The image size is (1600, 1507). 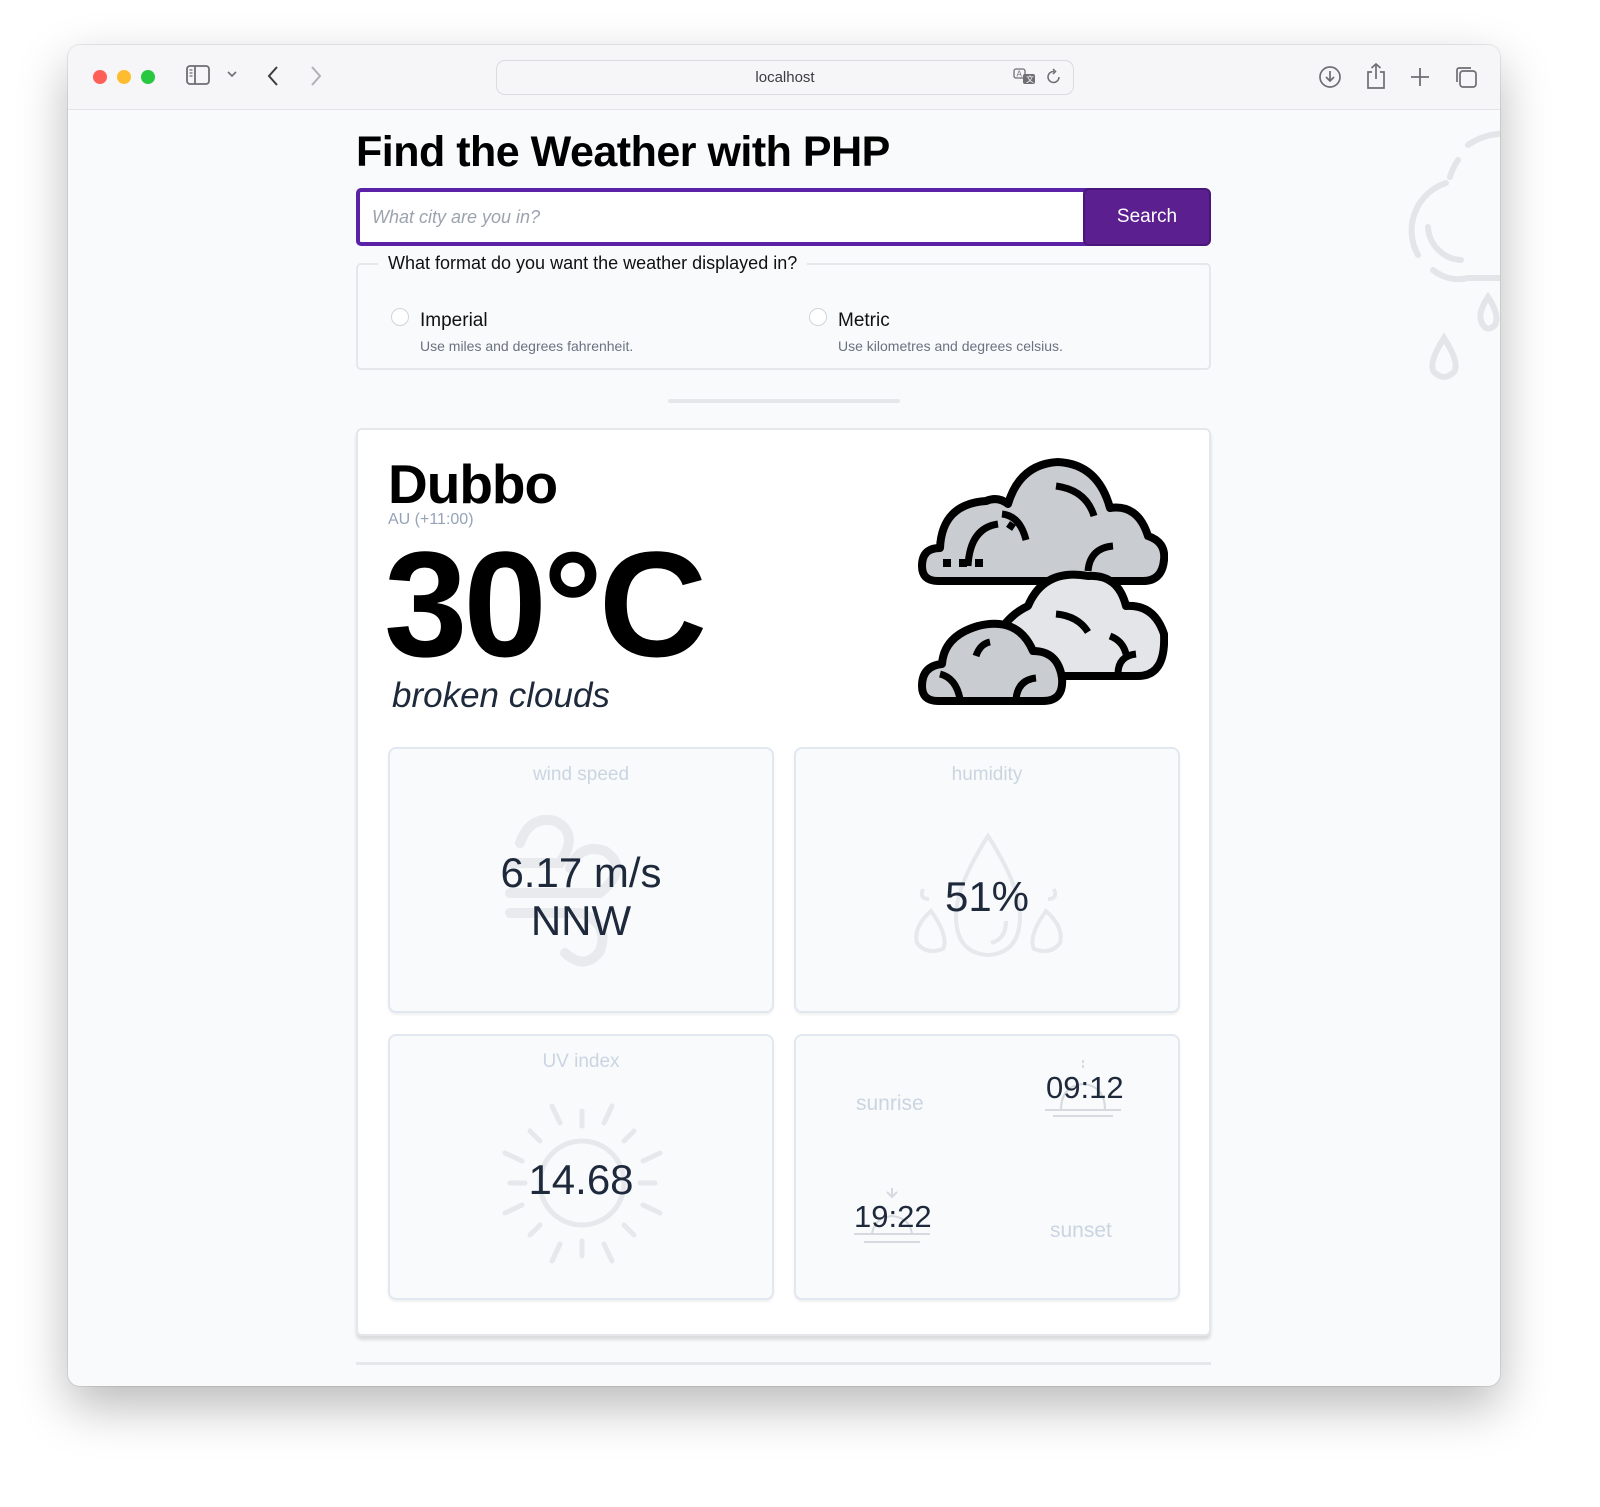 What do you see at coordinates (1376, 76) in the screenshot?
I see `share-icon` at bounding box center [1376, 76].